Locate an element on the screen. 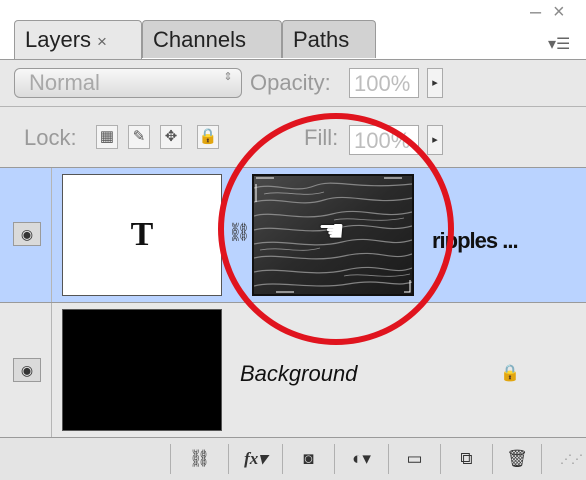 The height and width of the screenshot is (480, 586). tab-layers-label: Layers is located at coordinates (58, 39).